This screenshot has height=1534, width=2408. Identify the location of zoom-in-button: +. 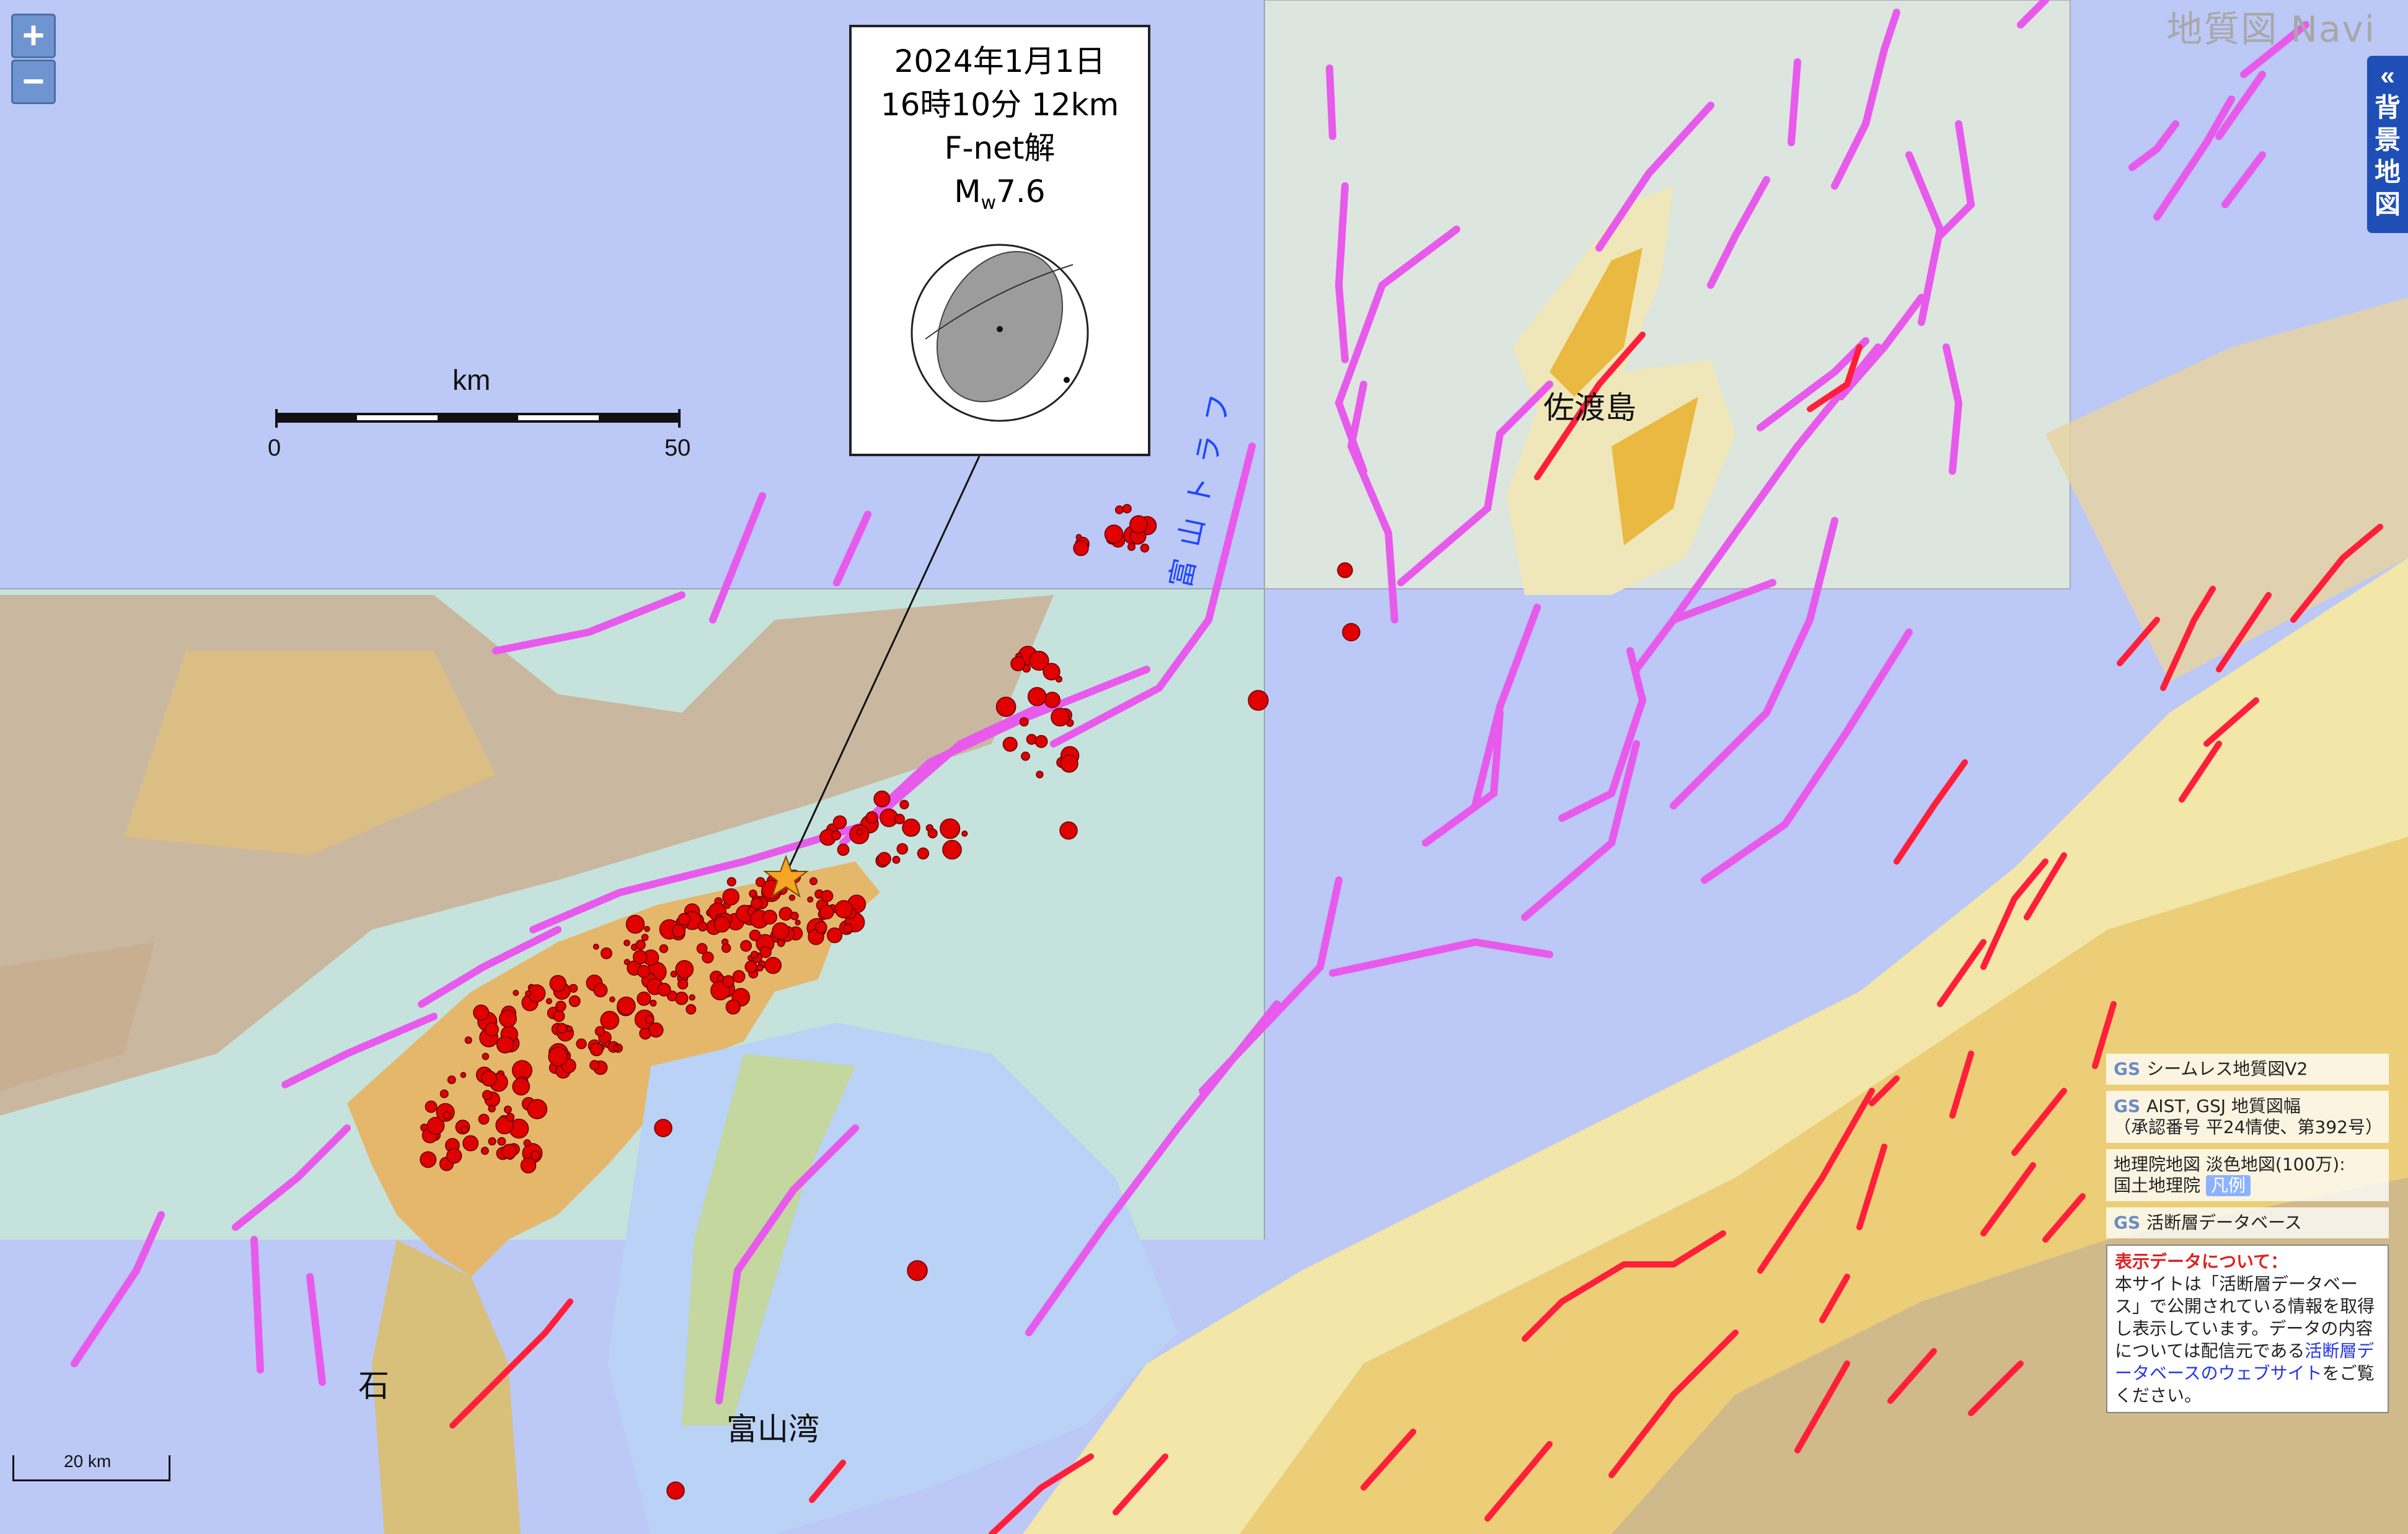
(33, 36).